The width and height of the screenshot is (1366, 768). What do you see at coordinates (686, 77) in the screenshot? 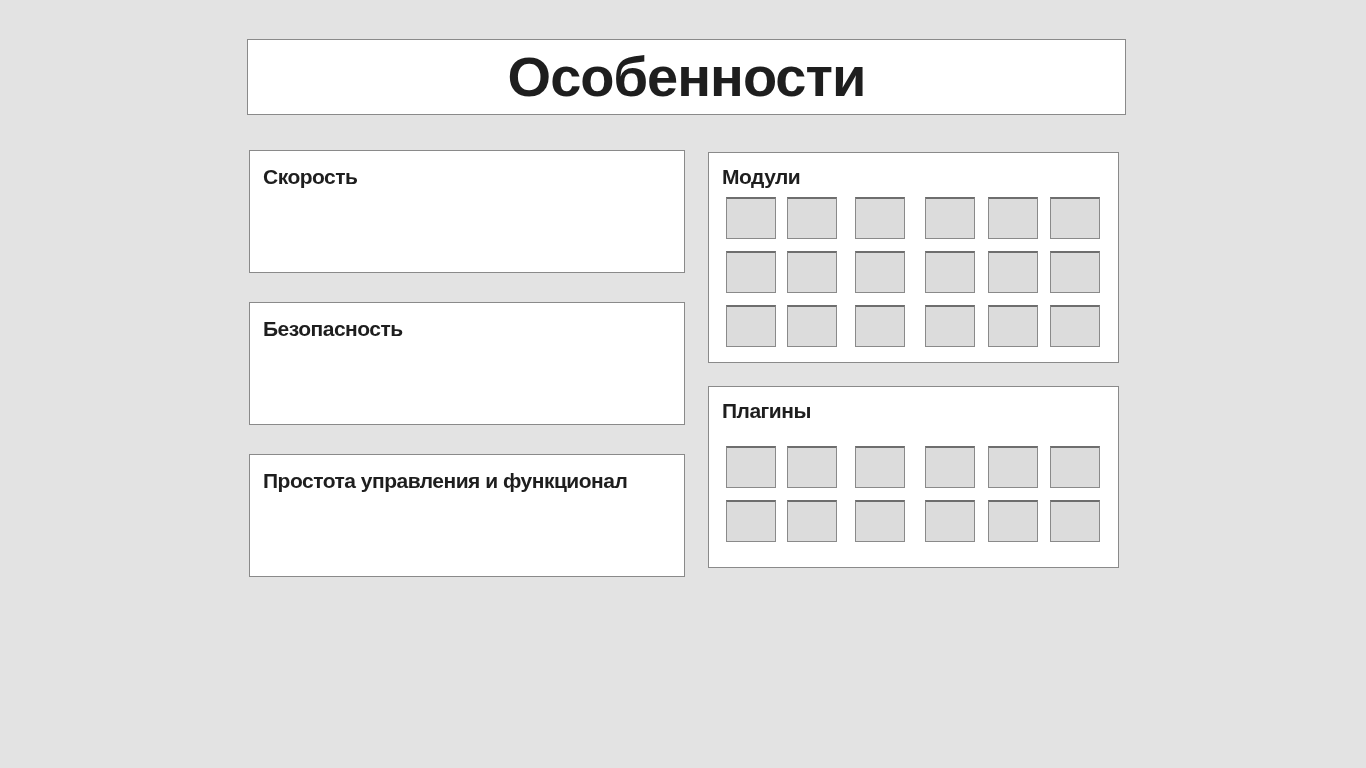
I see `page-title: Особенности` at bounding box center [686, 77].